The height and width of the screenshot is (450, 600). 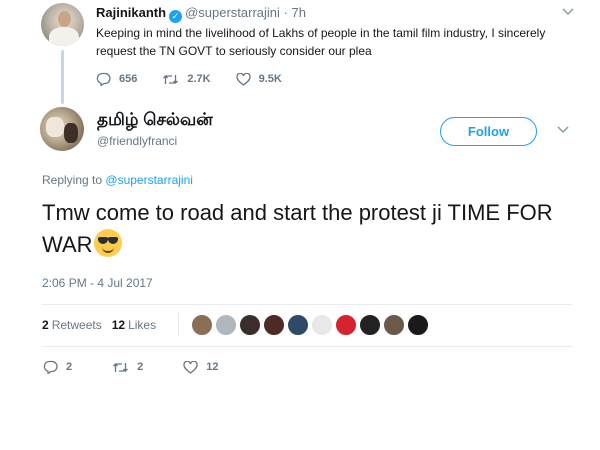 I want to click on author-display-name: தமிழ் செல்வன், so click(x=155, y=121).